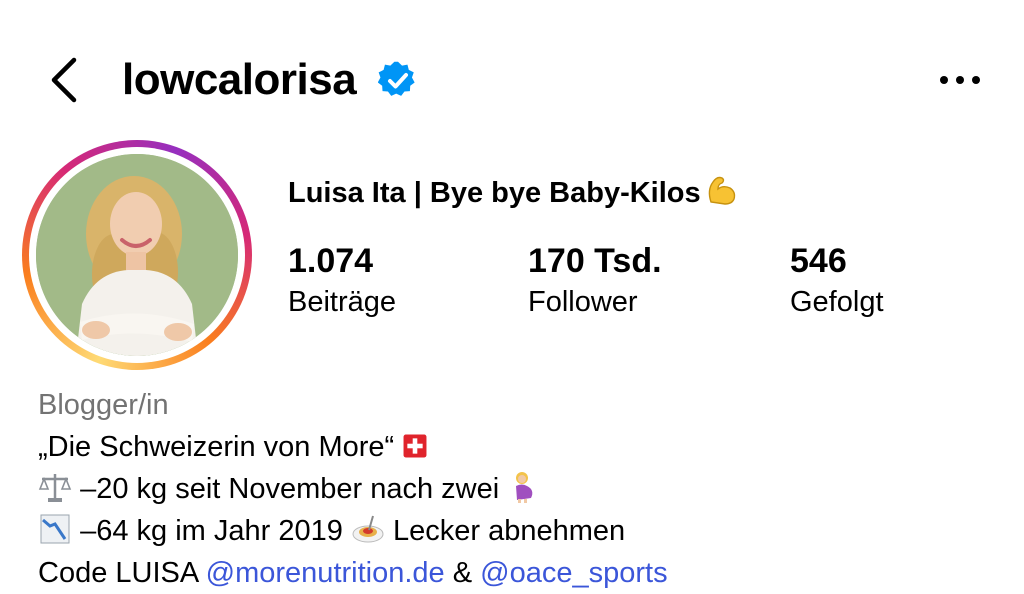  What do you see at coordinates (368, 529) in the screenshot?
I see `spaghetti-emoji-icon` at bounding box center [368, 529].